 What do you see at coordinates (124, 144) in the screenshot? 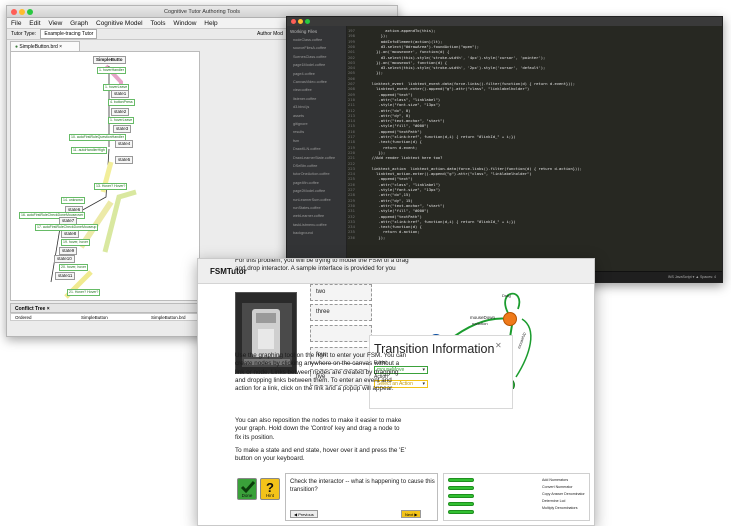
I see `state-node: state4` at bounding box center [124, 144].